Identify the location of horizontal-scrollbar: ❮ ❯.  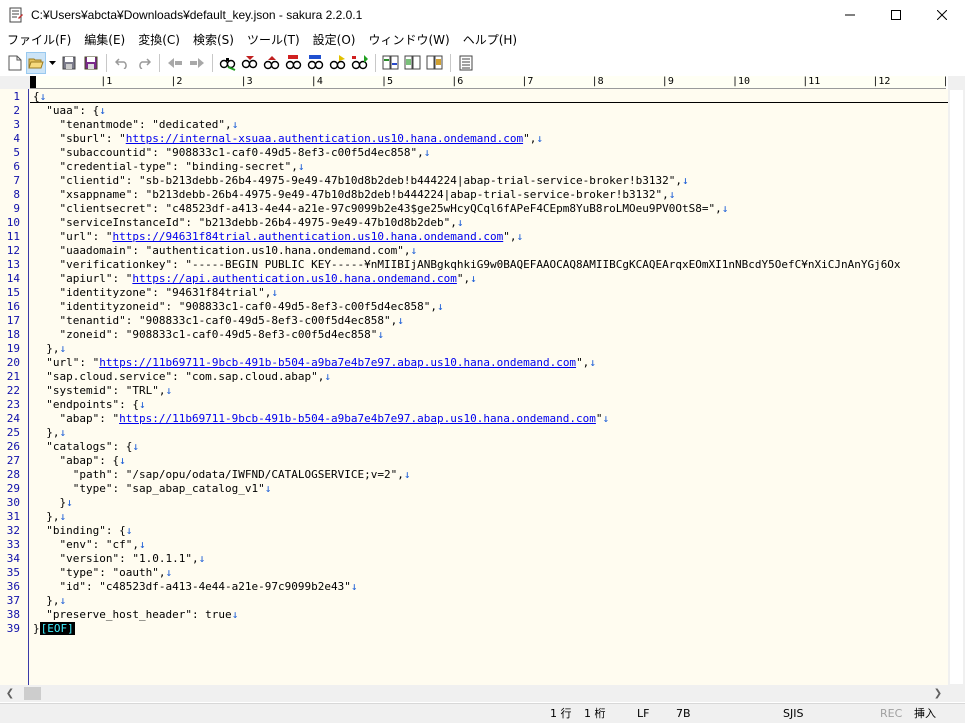
(474, 693).